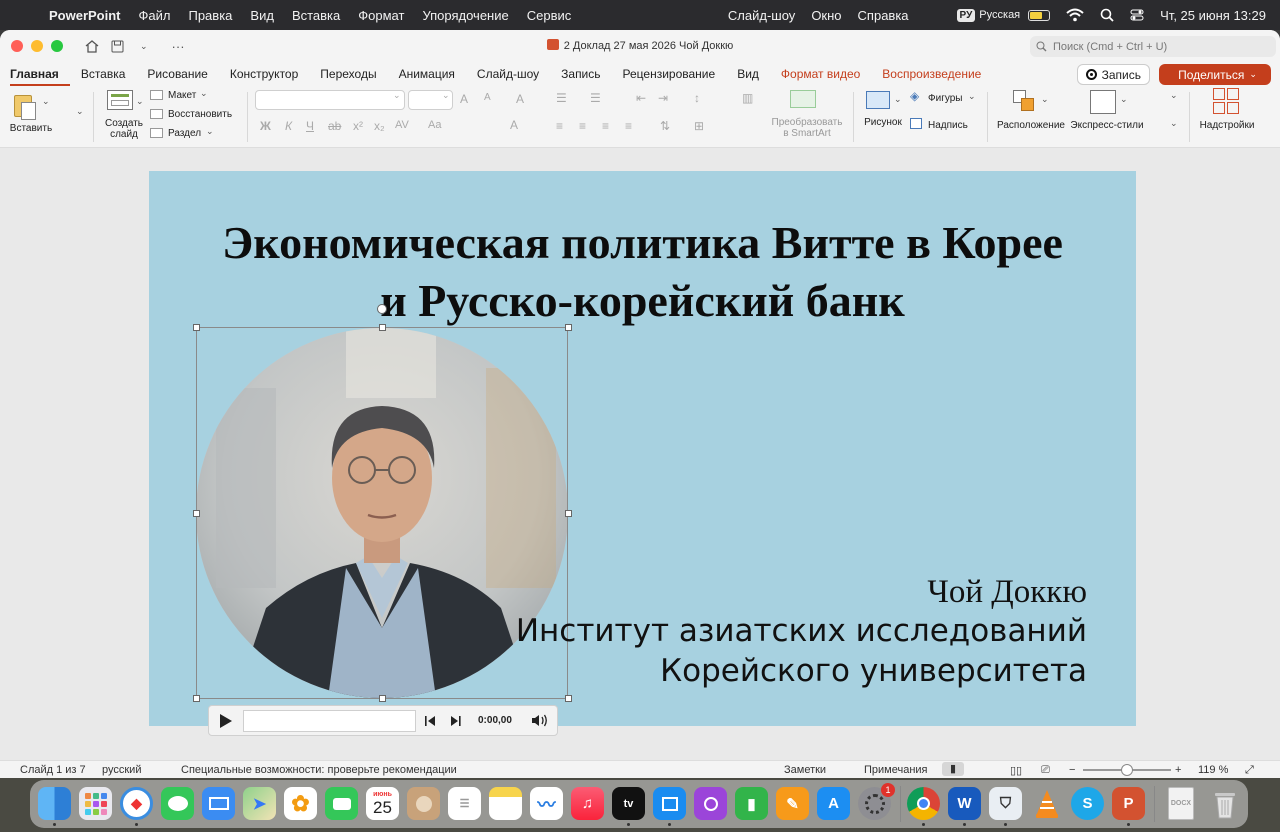 The height and width of the screenshot is (832, 1280). What do you see at coordinates (540, 720) in the screenshot?
I see `volume-icon` at bounding box center [540, 720].